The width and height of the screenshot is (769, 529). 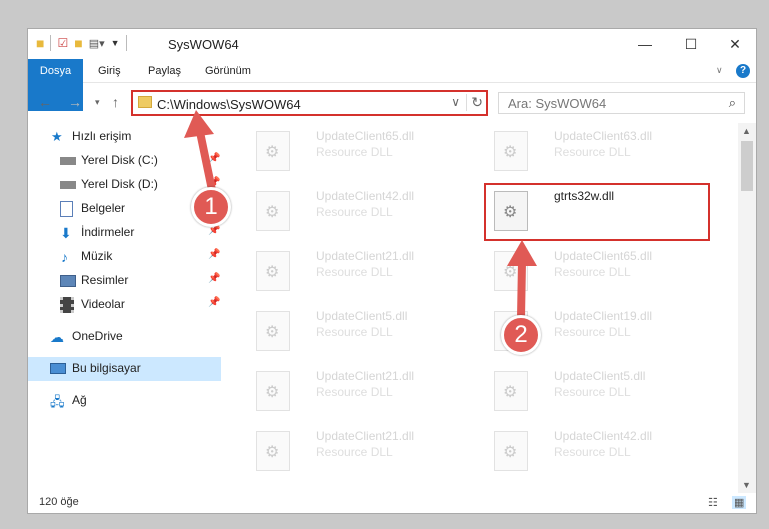 I want to click on step-marker-1: 1, so click(x=211, y=207).